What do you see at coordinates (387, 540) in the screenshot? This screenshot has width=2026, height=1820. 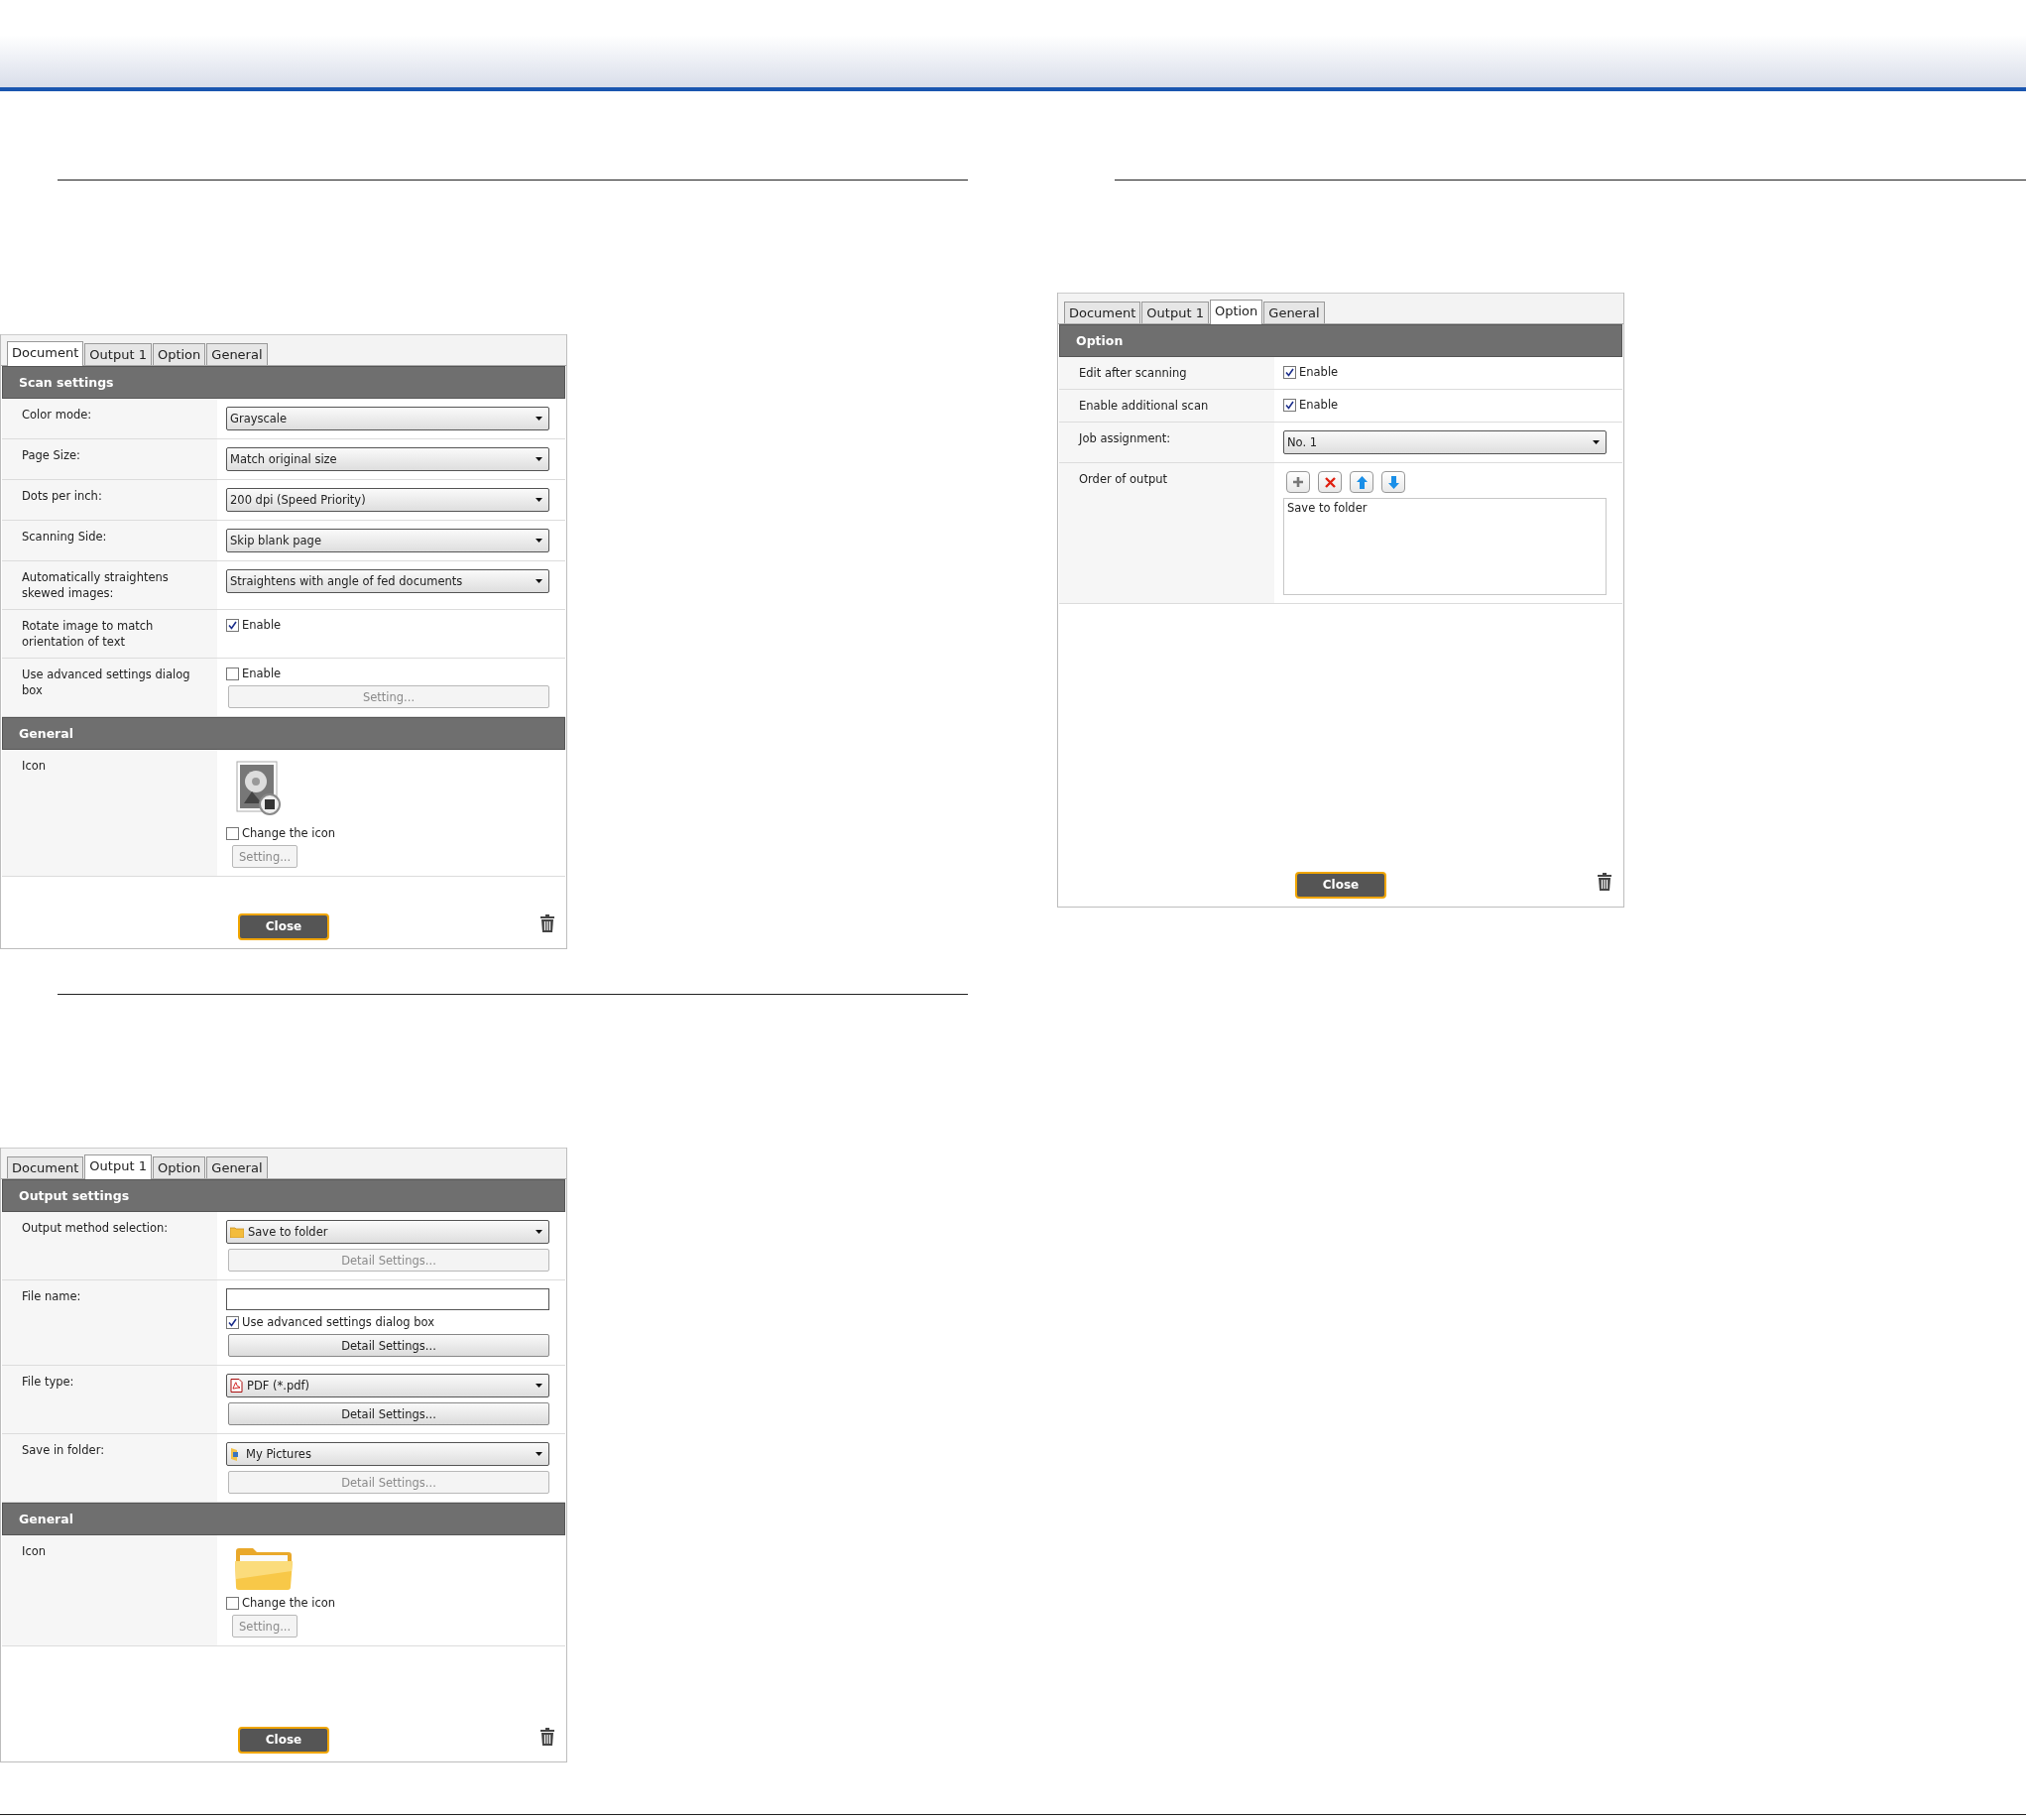 I see `dropdown: Skip blank page` at bounding box center [387, 540].